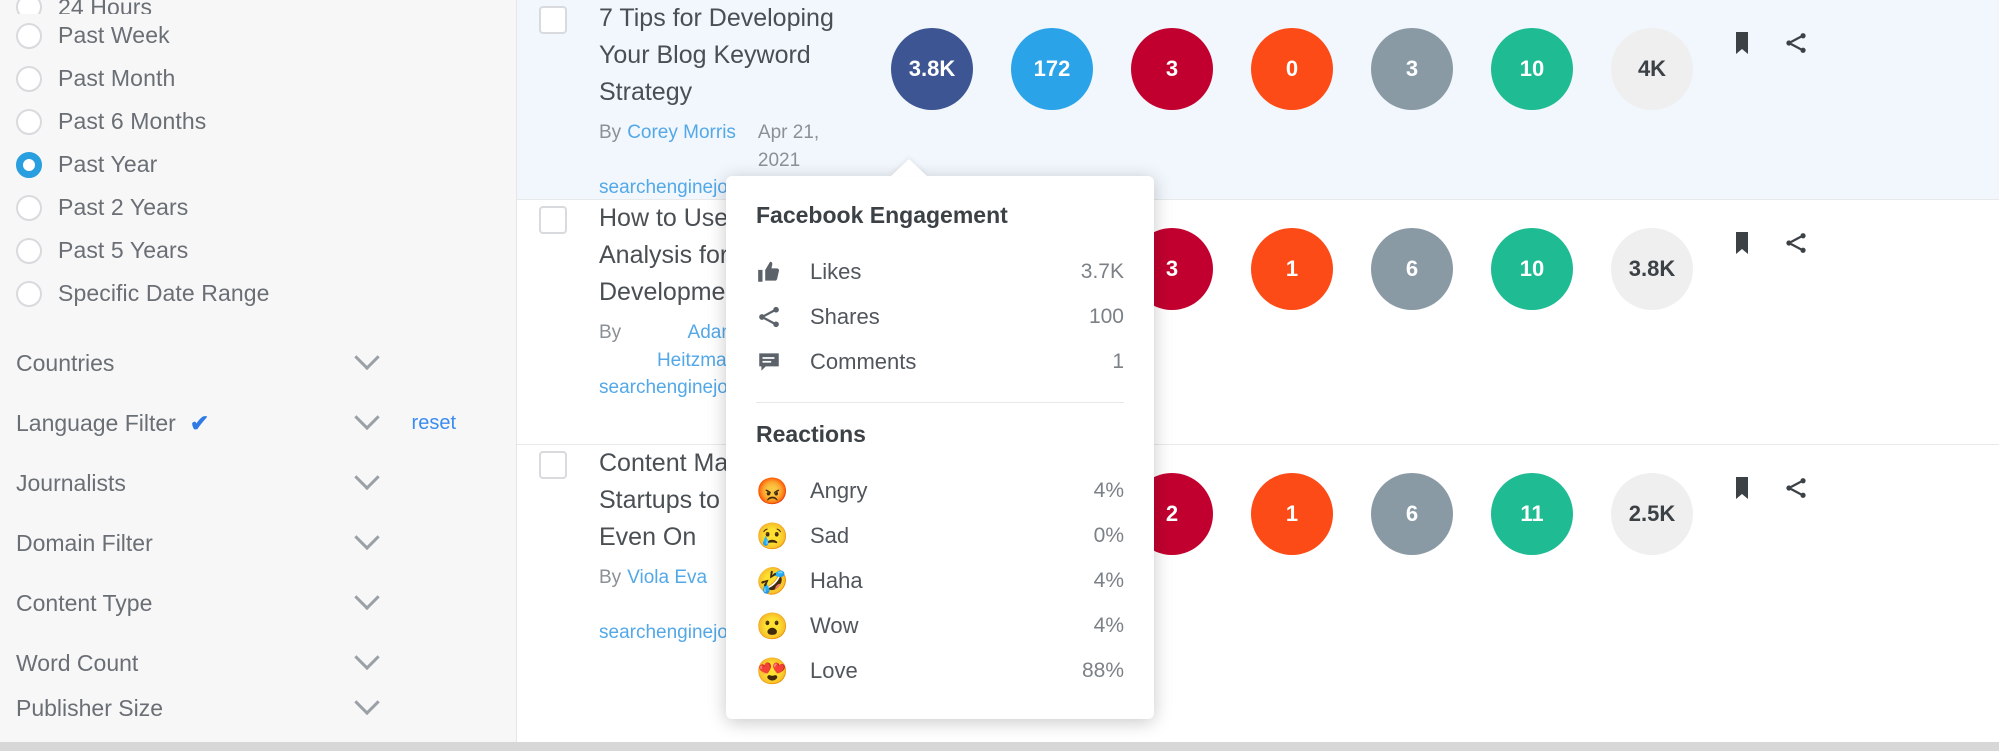 The image size is (1999, 751). I want to click on reaction-row: 🤣 Haha 4%, so click(940, 580).